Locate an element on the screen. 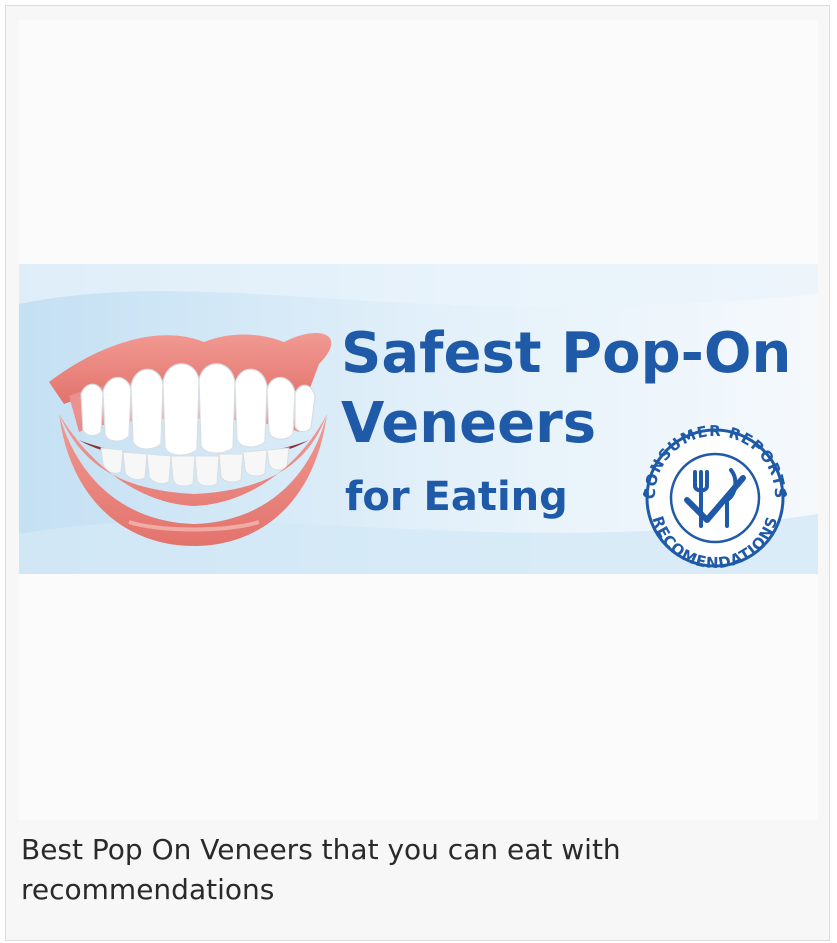  banner-title-line-2: Veneers is located at coordinates (468, 423).